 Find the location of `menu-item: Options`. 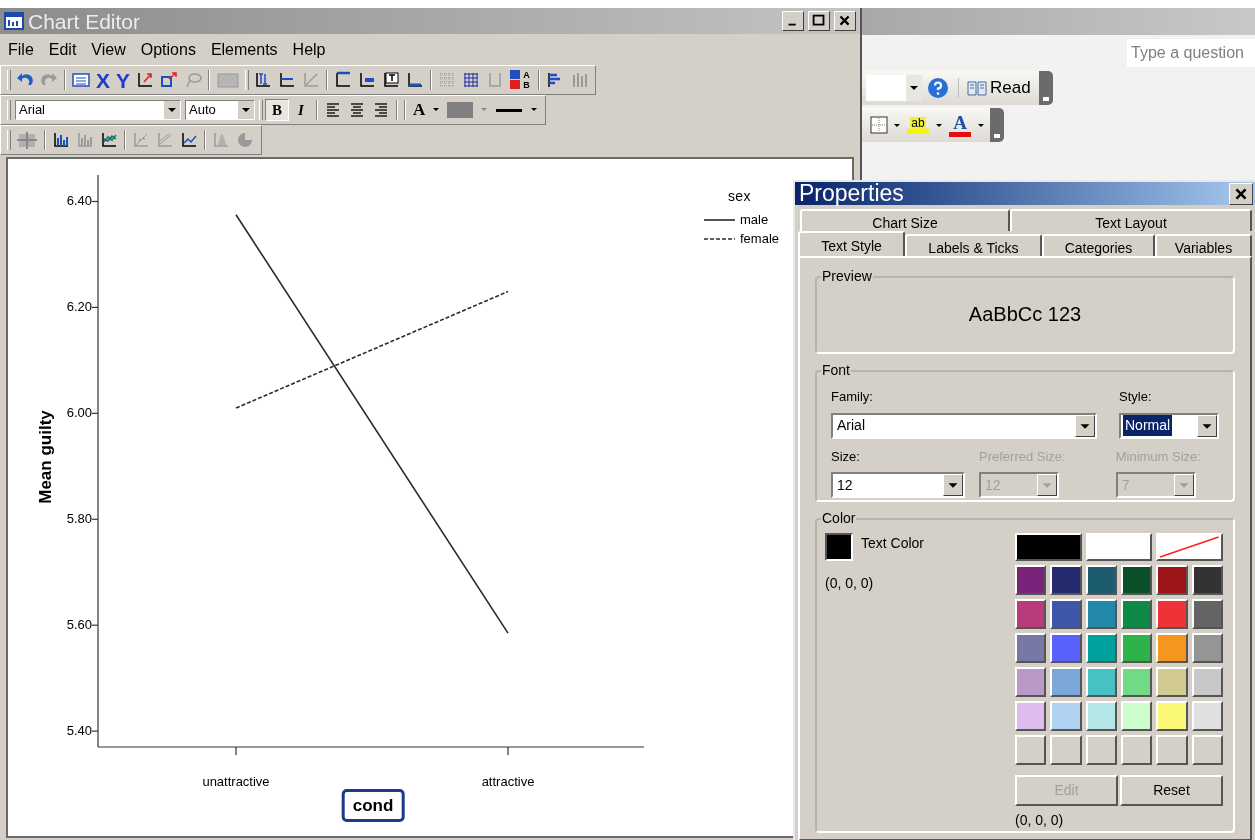

menu-item: Options is located at coordinates (168, 49).